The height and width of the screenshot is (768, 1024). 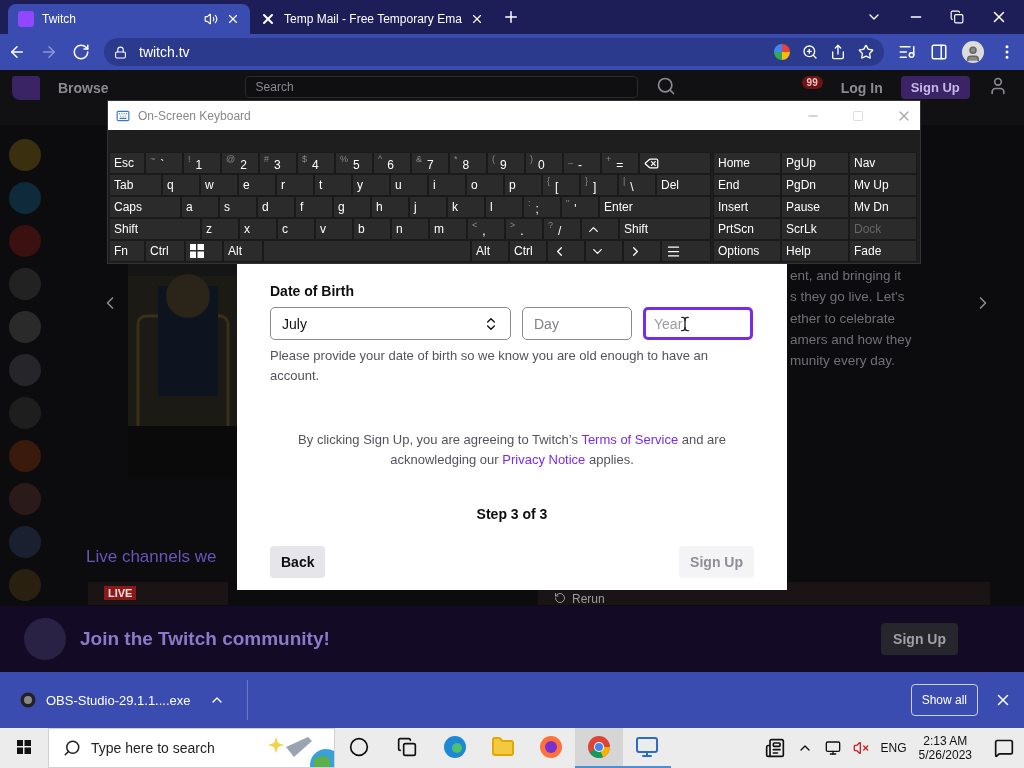 I want to click on share-icon, so click(x=838, y=52).